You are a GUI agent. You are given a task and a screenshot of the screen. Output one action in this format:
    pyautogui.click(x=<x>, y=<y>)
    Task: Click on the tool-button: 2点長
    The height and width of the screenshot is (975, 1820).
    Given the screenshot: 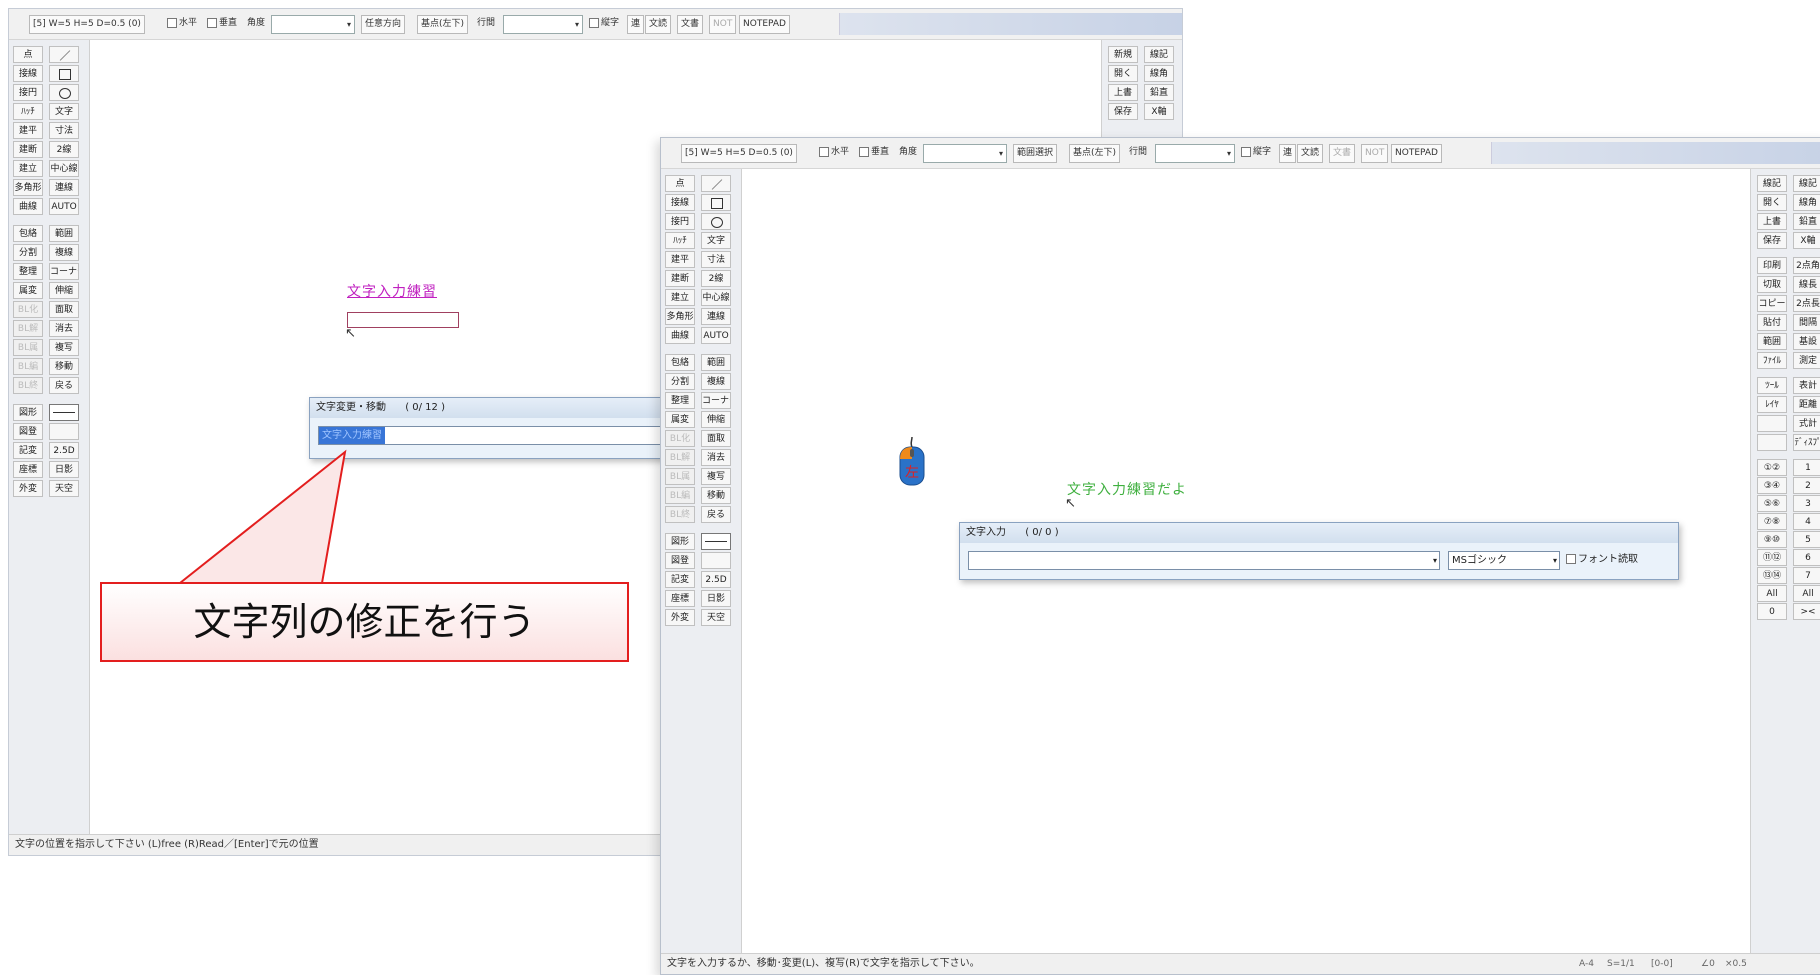 What is the action you would take?
    pyautogui.click(x=1806, y=303)
    